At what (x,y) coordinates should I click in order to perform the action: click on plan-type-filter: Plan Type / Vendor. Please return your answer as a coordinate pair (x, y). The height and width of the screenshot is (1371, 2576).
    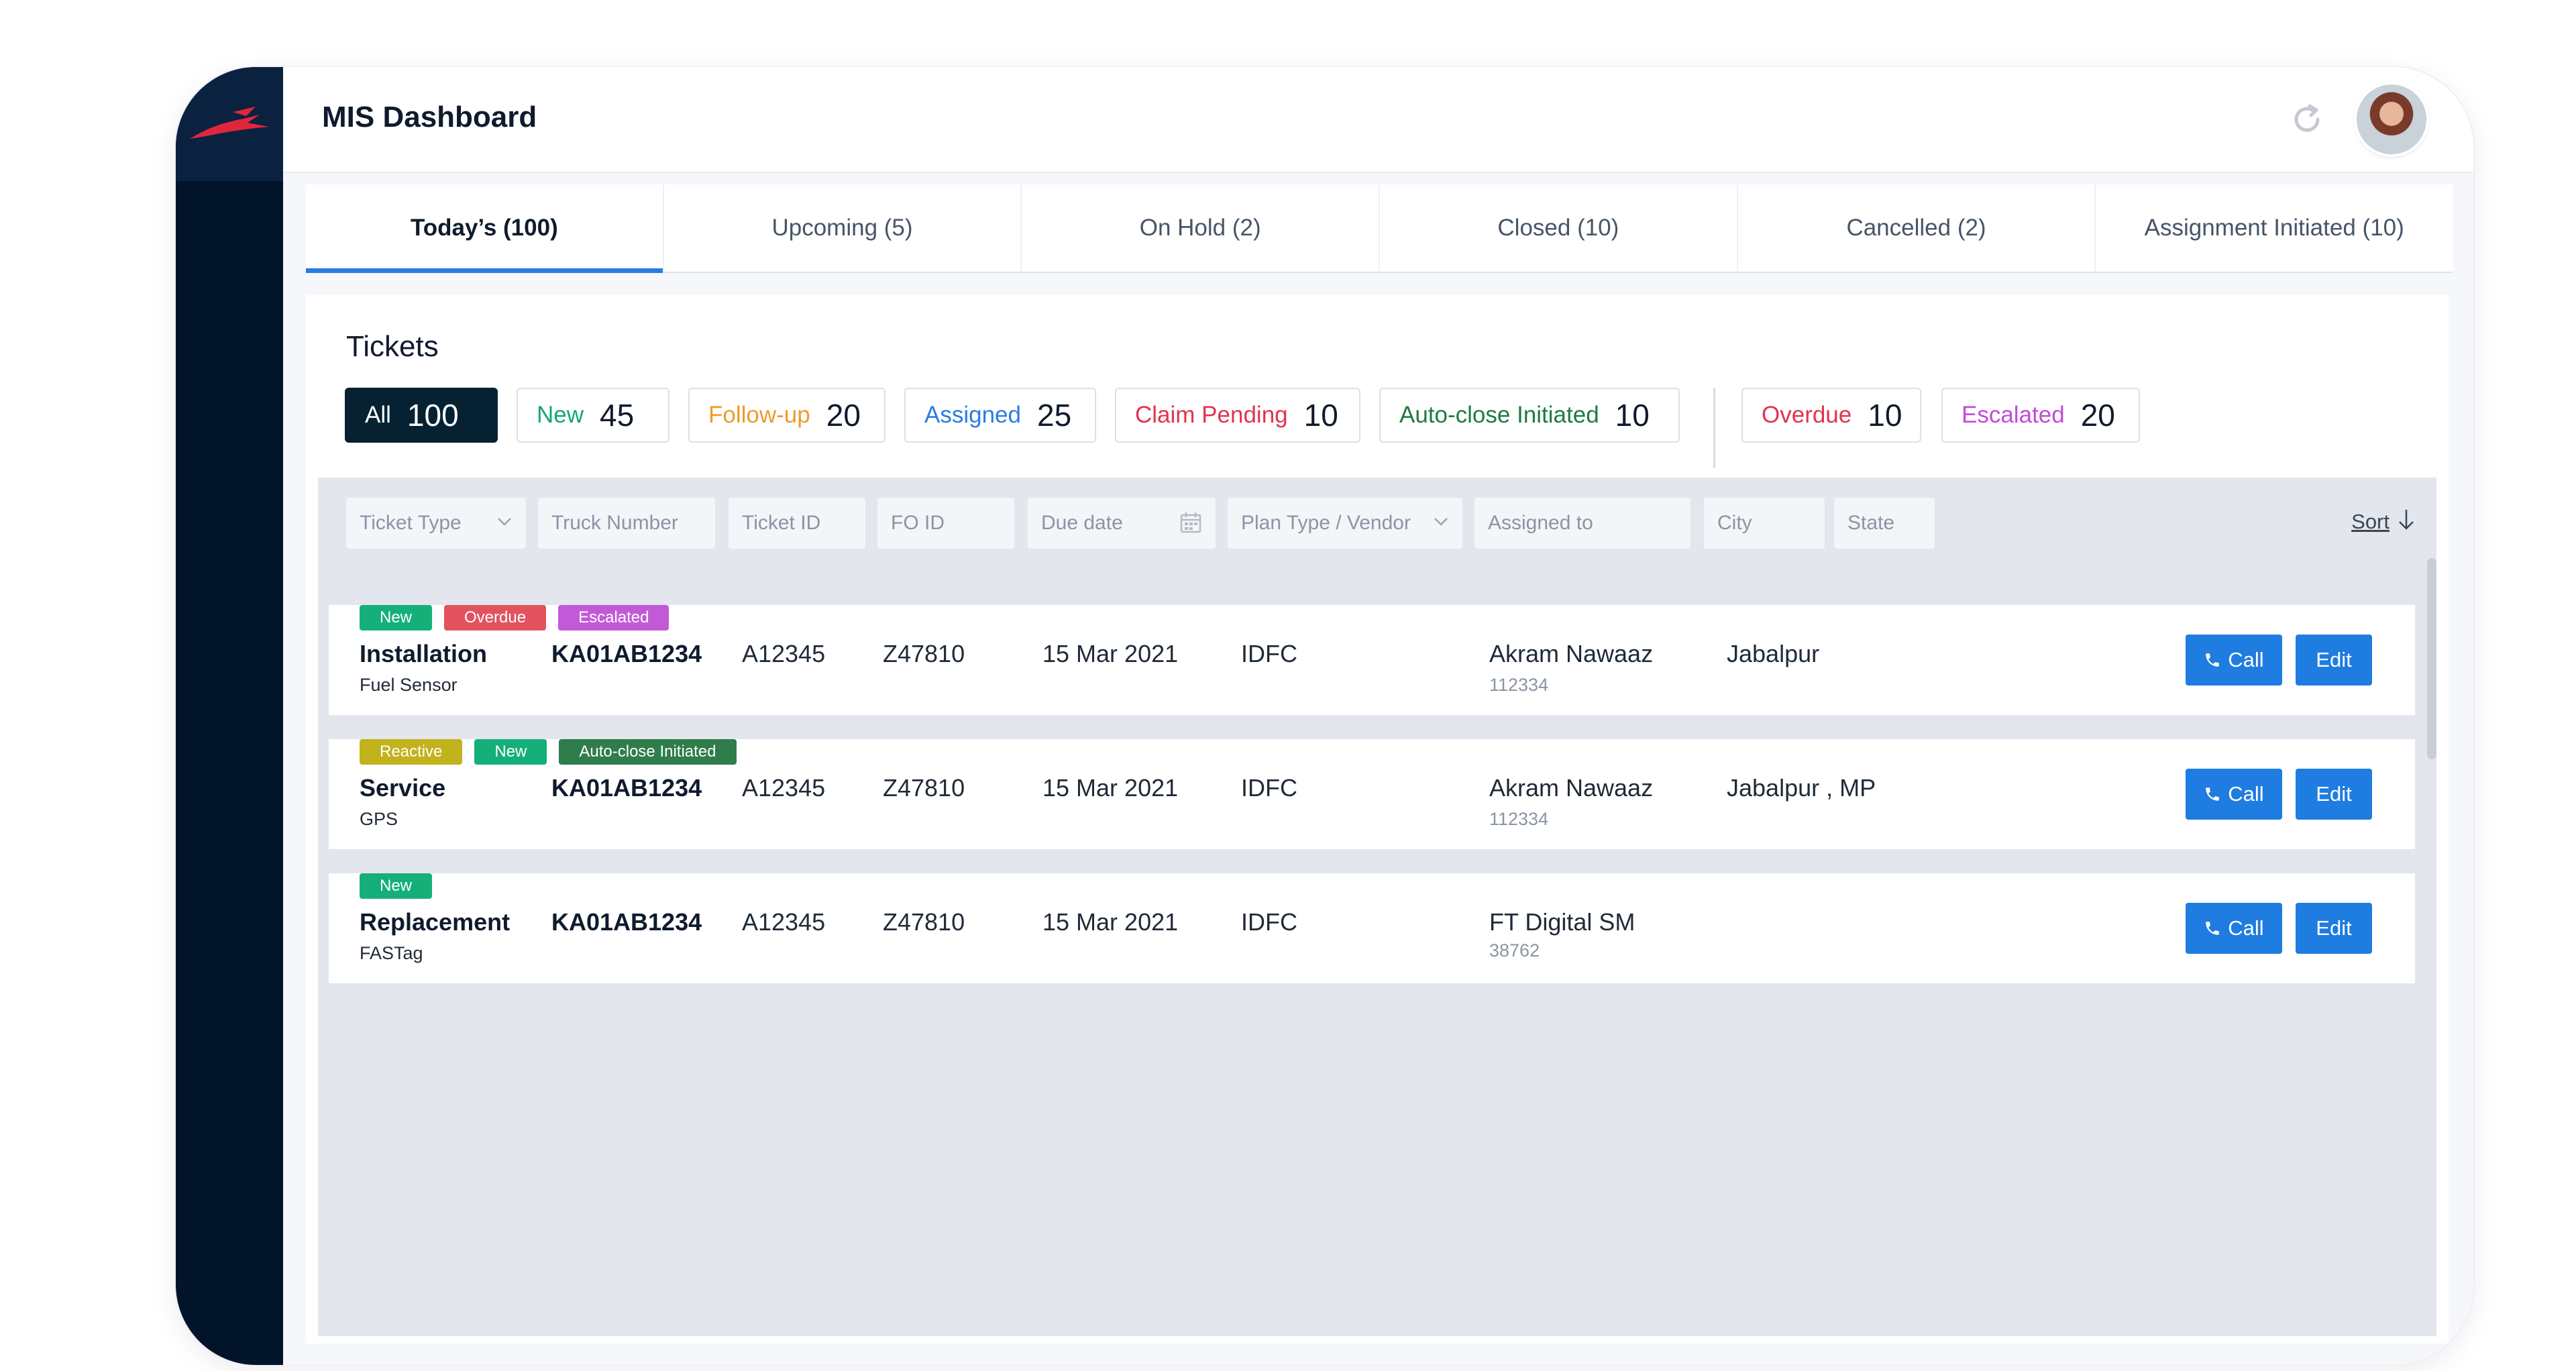
    Looking at the image, I should click on (1345, 523).